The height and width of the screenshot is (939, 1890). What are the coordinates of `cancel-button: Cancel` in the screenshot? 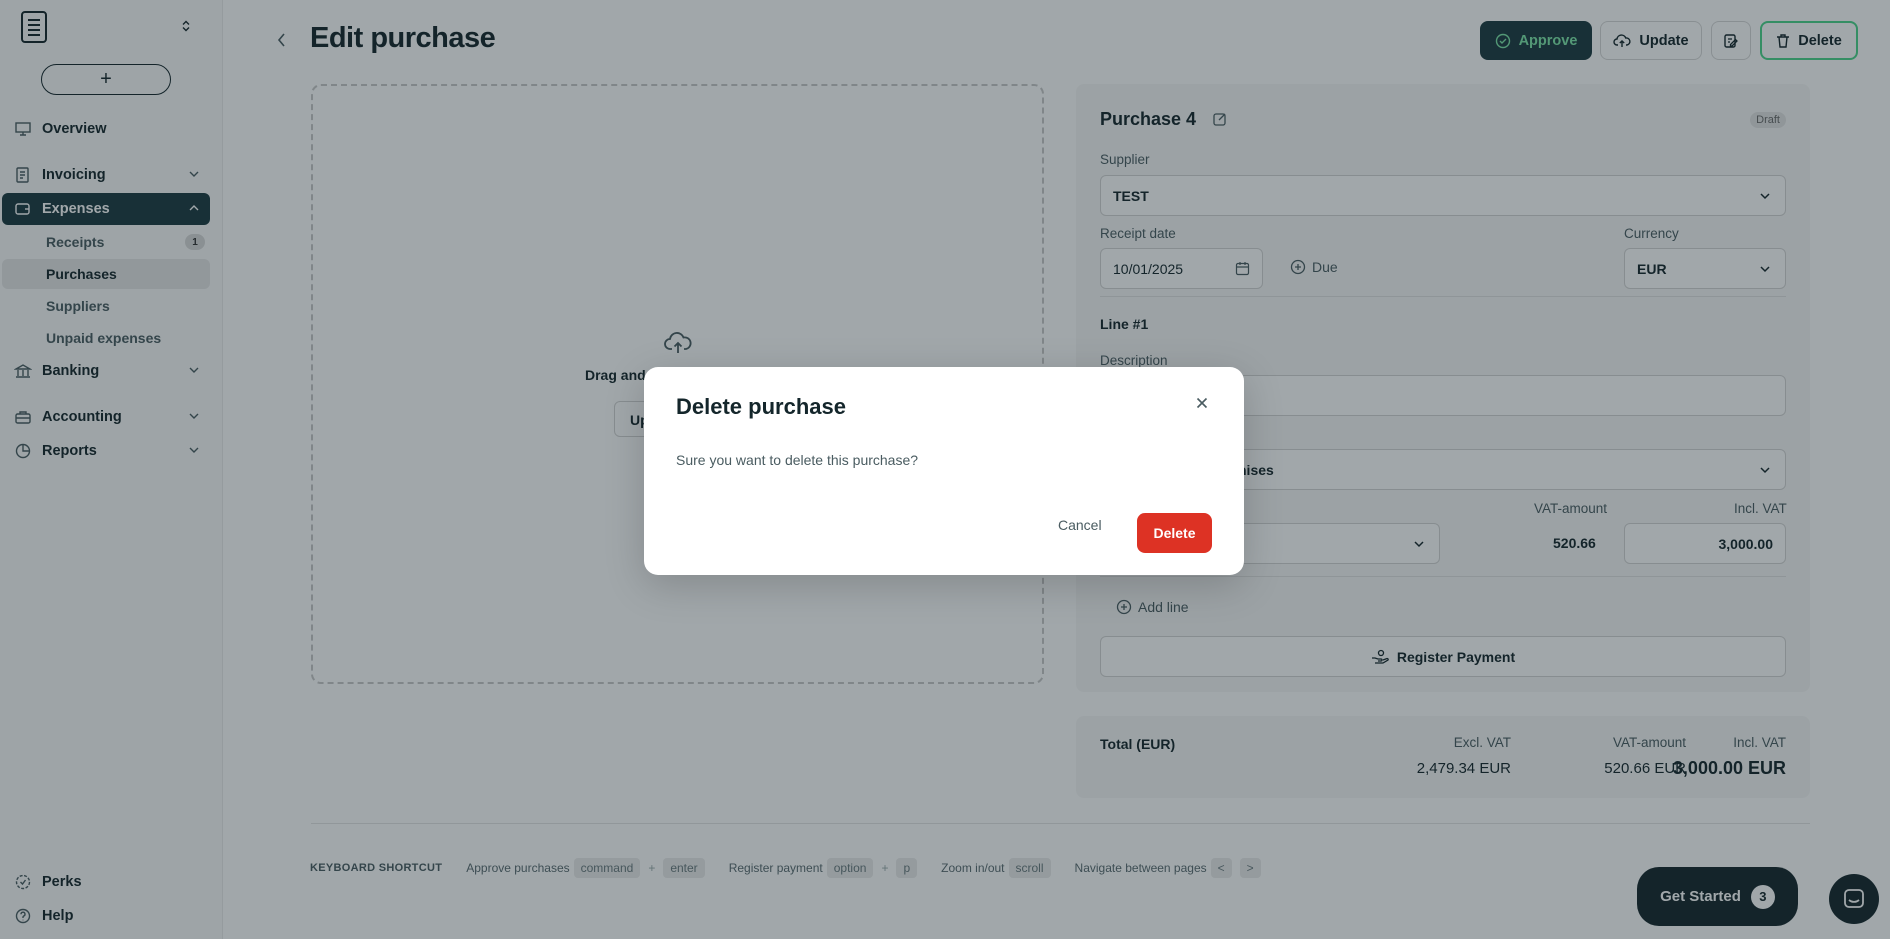 It's located at (1080, 525).